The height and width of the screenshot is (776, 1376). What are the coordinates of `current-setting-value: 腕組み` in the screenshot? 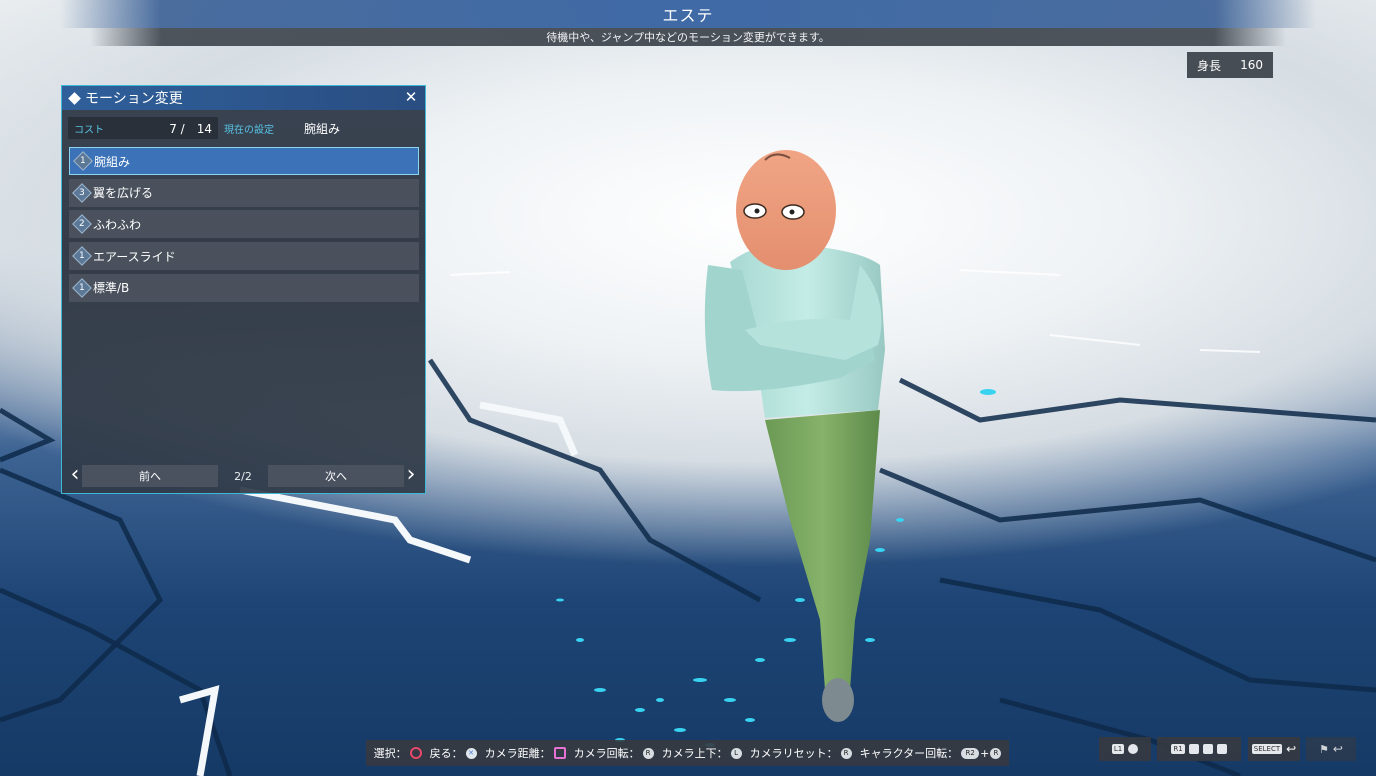 It's located at (322, 128).